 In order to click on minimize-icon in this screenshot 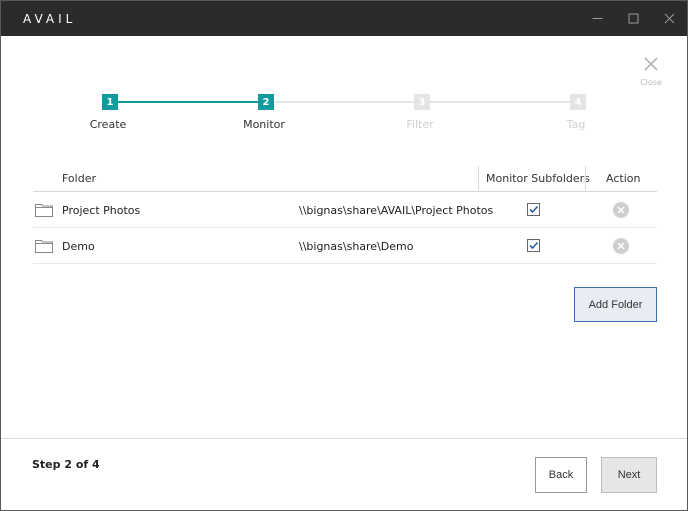, I will do `click(597, 18)`.